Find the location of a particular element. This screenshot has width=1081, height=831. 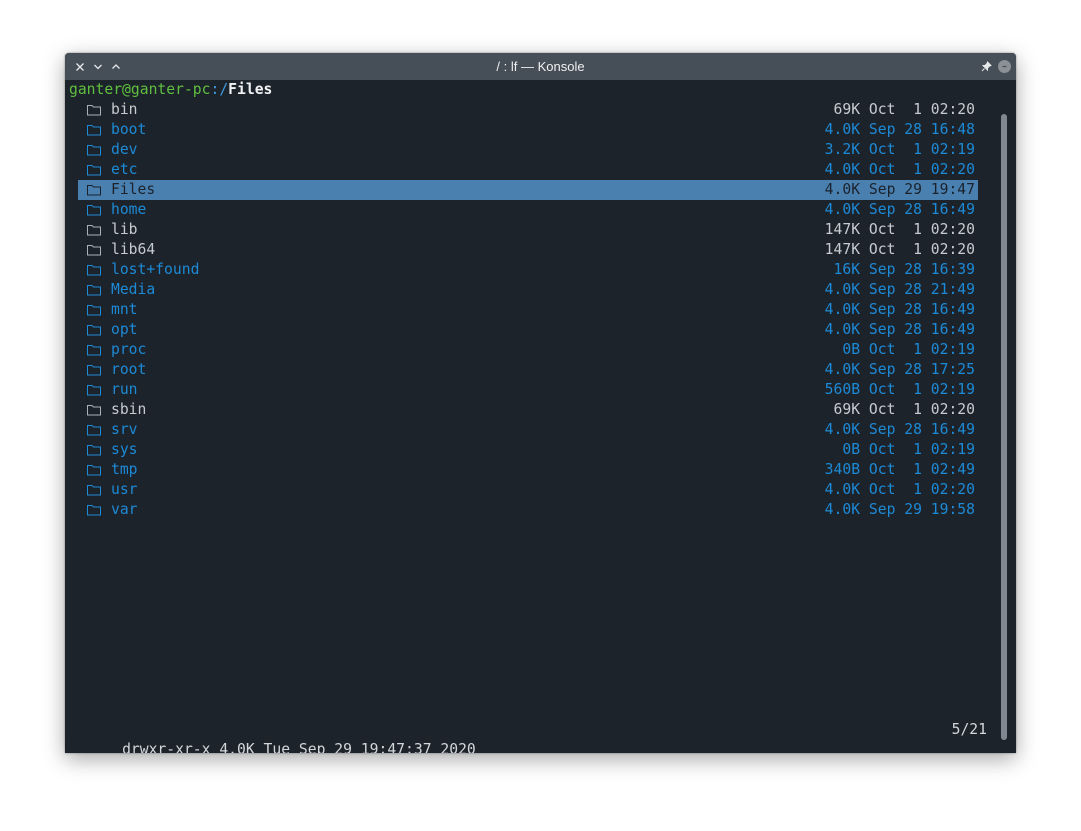

chevron-down-icon is located at coordinates (98, 67).